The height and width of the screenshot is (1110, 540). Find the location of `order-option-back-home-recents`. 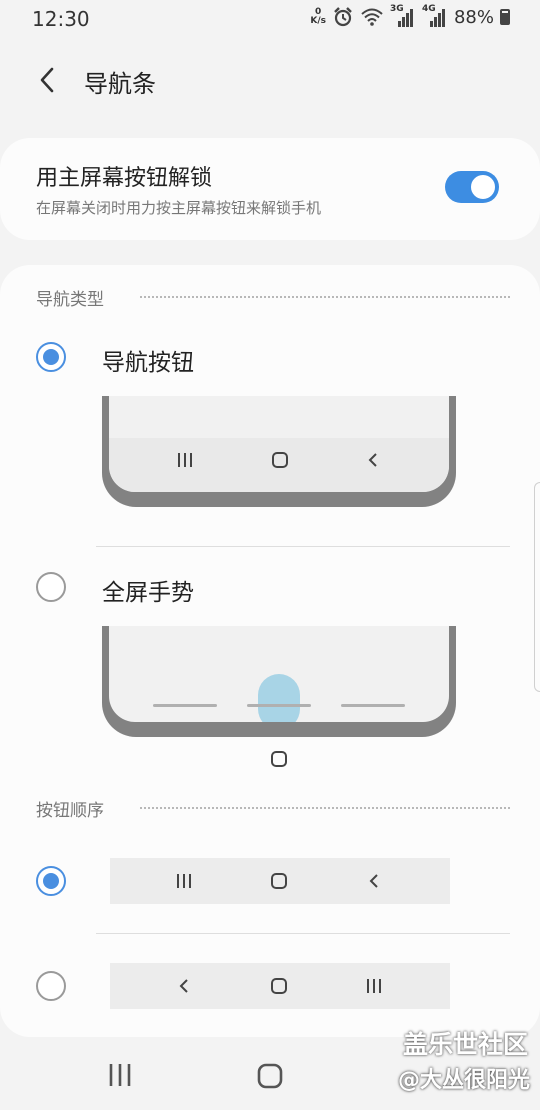

order-option-back-home-recents is located at coordinates (280, 986).